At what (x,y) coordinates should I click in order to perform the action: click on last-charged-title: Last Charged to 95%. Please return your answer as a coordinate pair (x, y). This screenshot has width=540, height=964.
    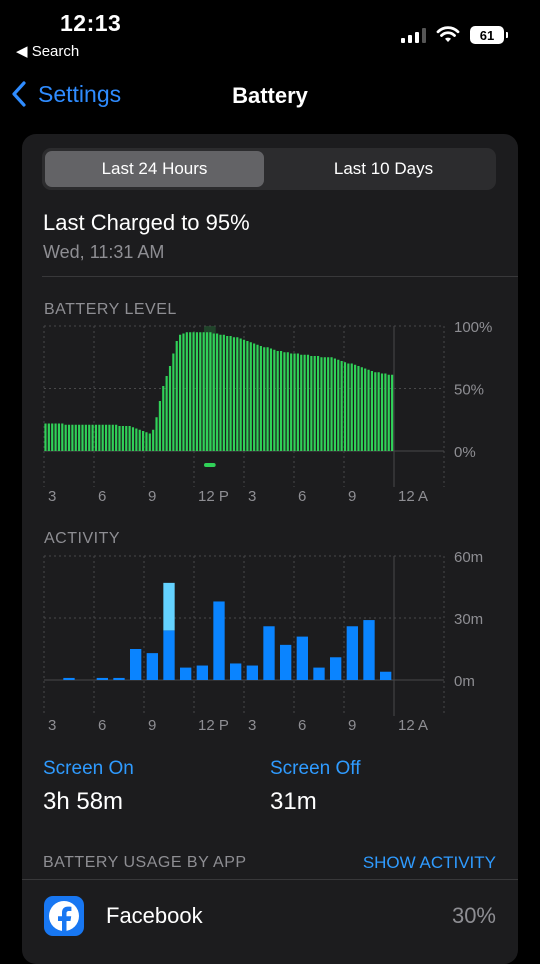
    Looking at the image, I should click on (146, 222).